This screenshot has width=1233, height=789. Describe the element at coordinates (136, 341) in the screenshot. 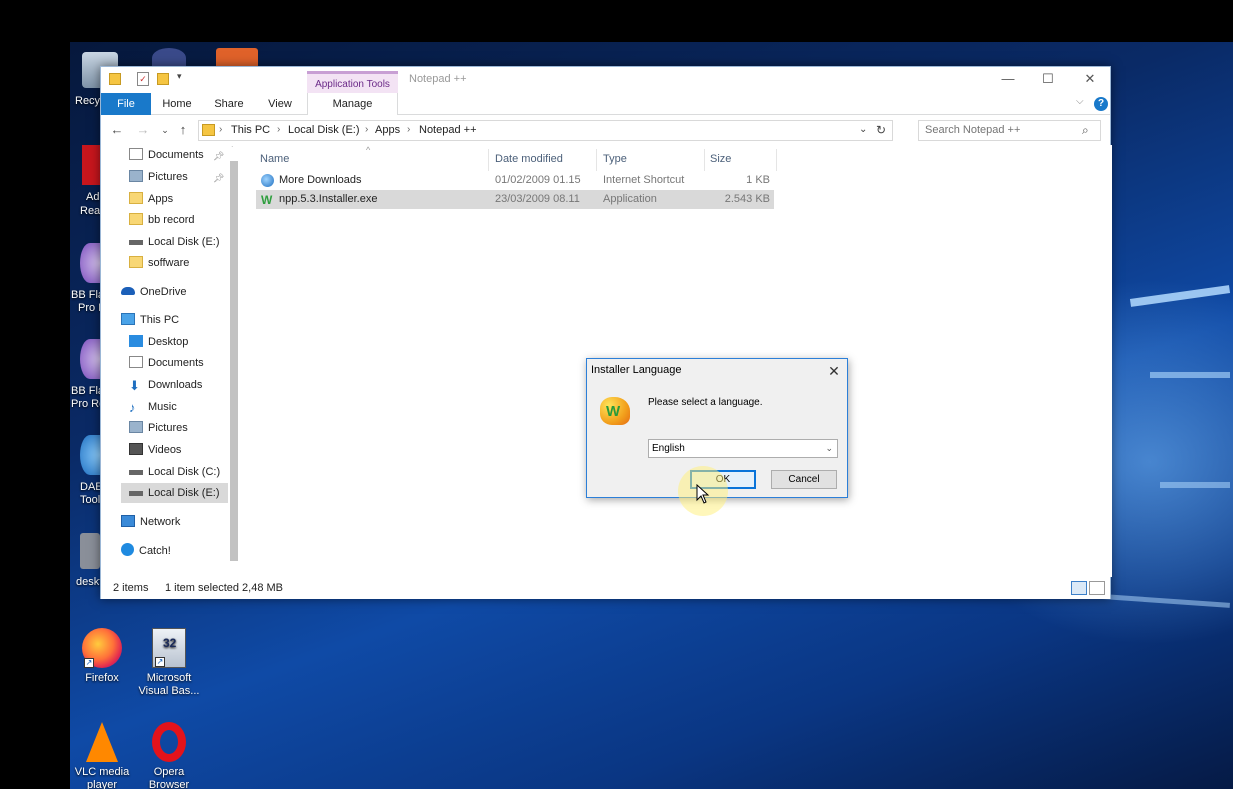

I see `desktop-icon` at that location.